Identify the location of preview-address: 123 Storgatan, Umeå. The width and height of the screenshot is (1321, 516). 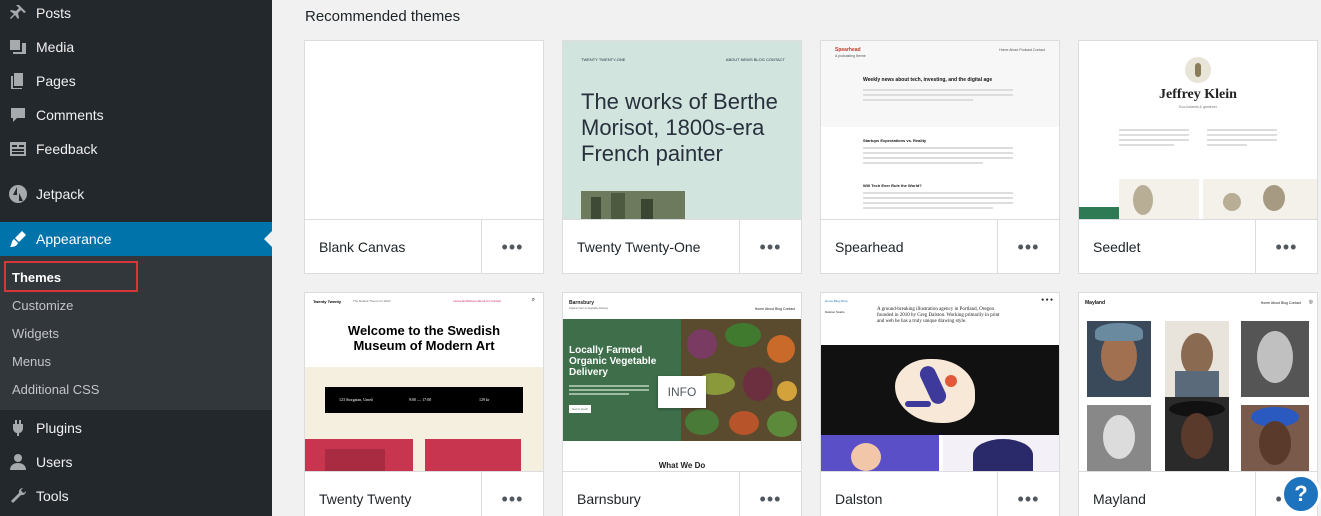
(356, 399).